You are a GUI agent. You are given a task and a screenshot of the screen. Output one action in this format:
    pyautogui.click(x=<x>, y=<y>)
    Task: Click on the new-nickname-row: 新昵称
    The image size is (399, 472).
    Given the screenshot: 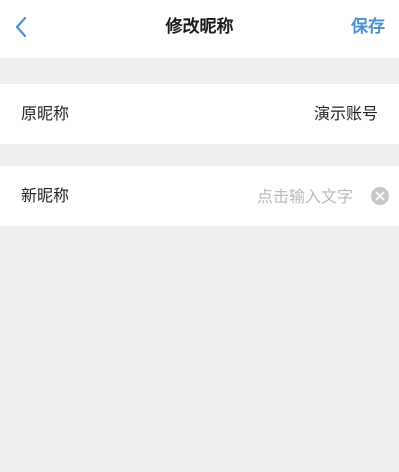 What is the action you would take?
    pyautogui.click(x=199, y=196)
    